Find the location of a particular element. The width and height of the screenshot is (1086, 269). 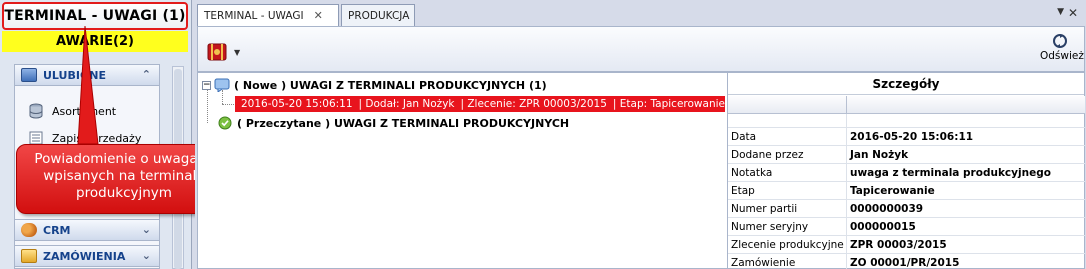

details-value: uwaga z terminala produkcyjnego is located at coordinates (950, 172).